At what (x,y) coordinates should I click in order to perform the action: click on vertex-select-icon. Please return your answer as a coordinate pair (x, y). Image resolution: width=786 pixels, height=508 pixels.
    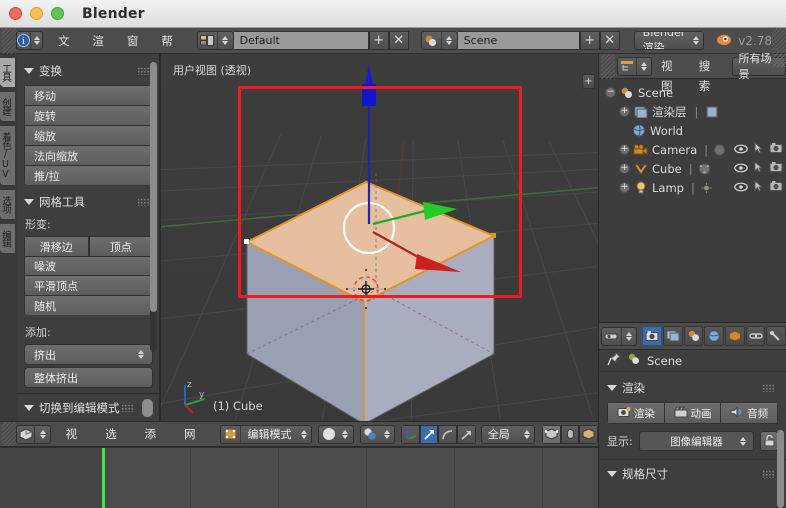
    Looking at the image, I should click on (551, 434).